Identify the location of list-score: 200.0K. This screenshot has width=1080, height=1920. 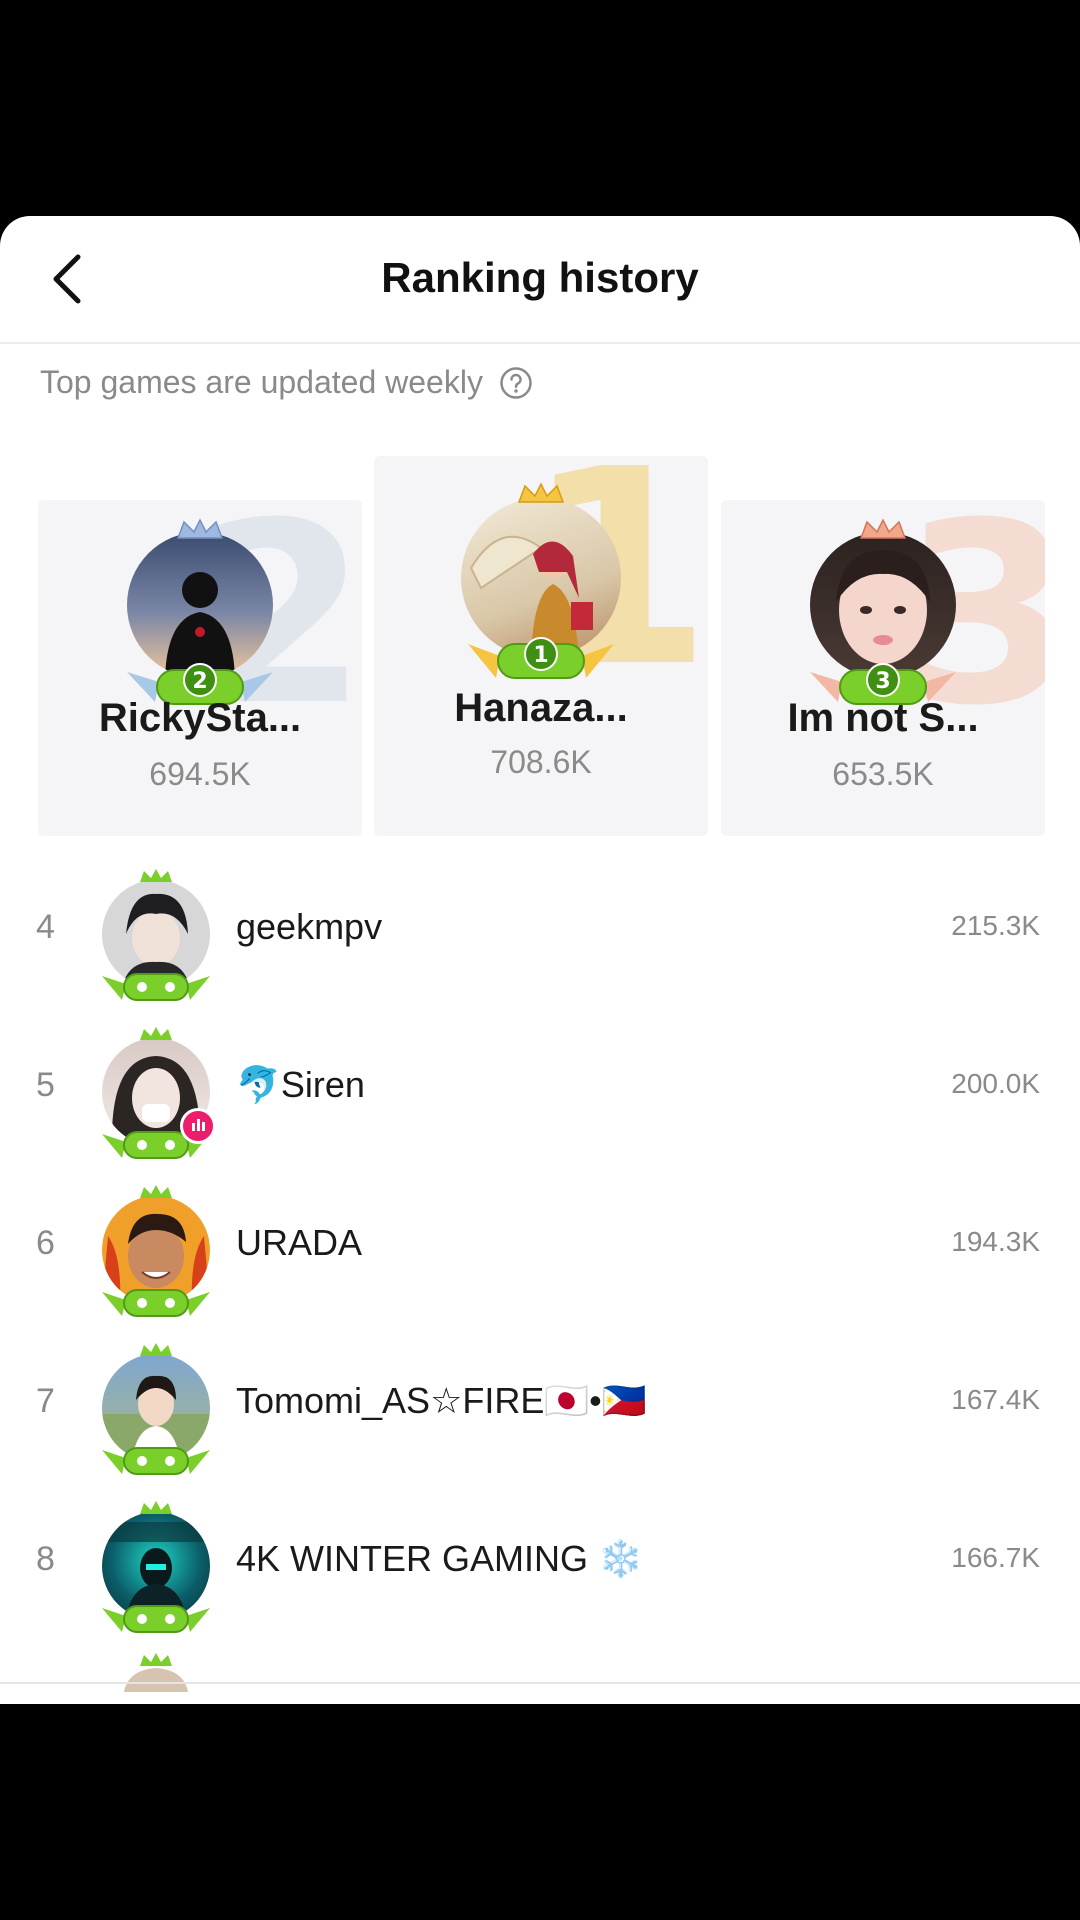
(995, 1083).